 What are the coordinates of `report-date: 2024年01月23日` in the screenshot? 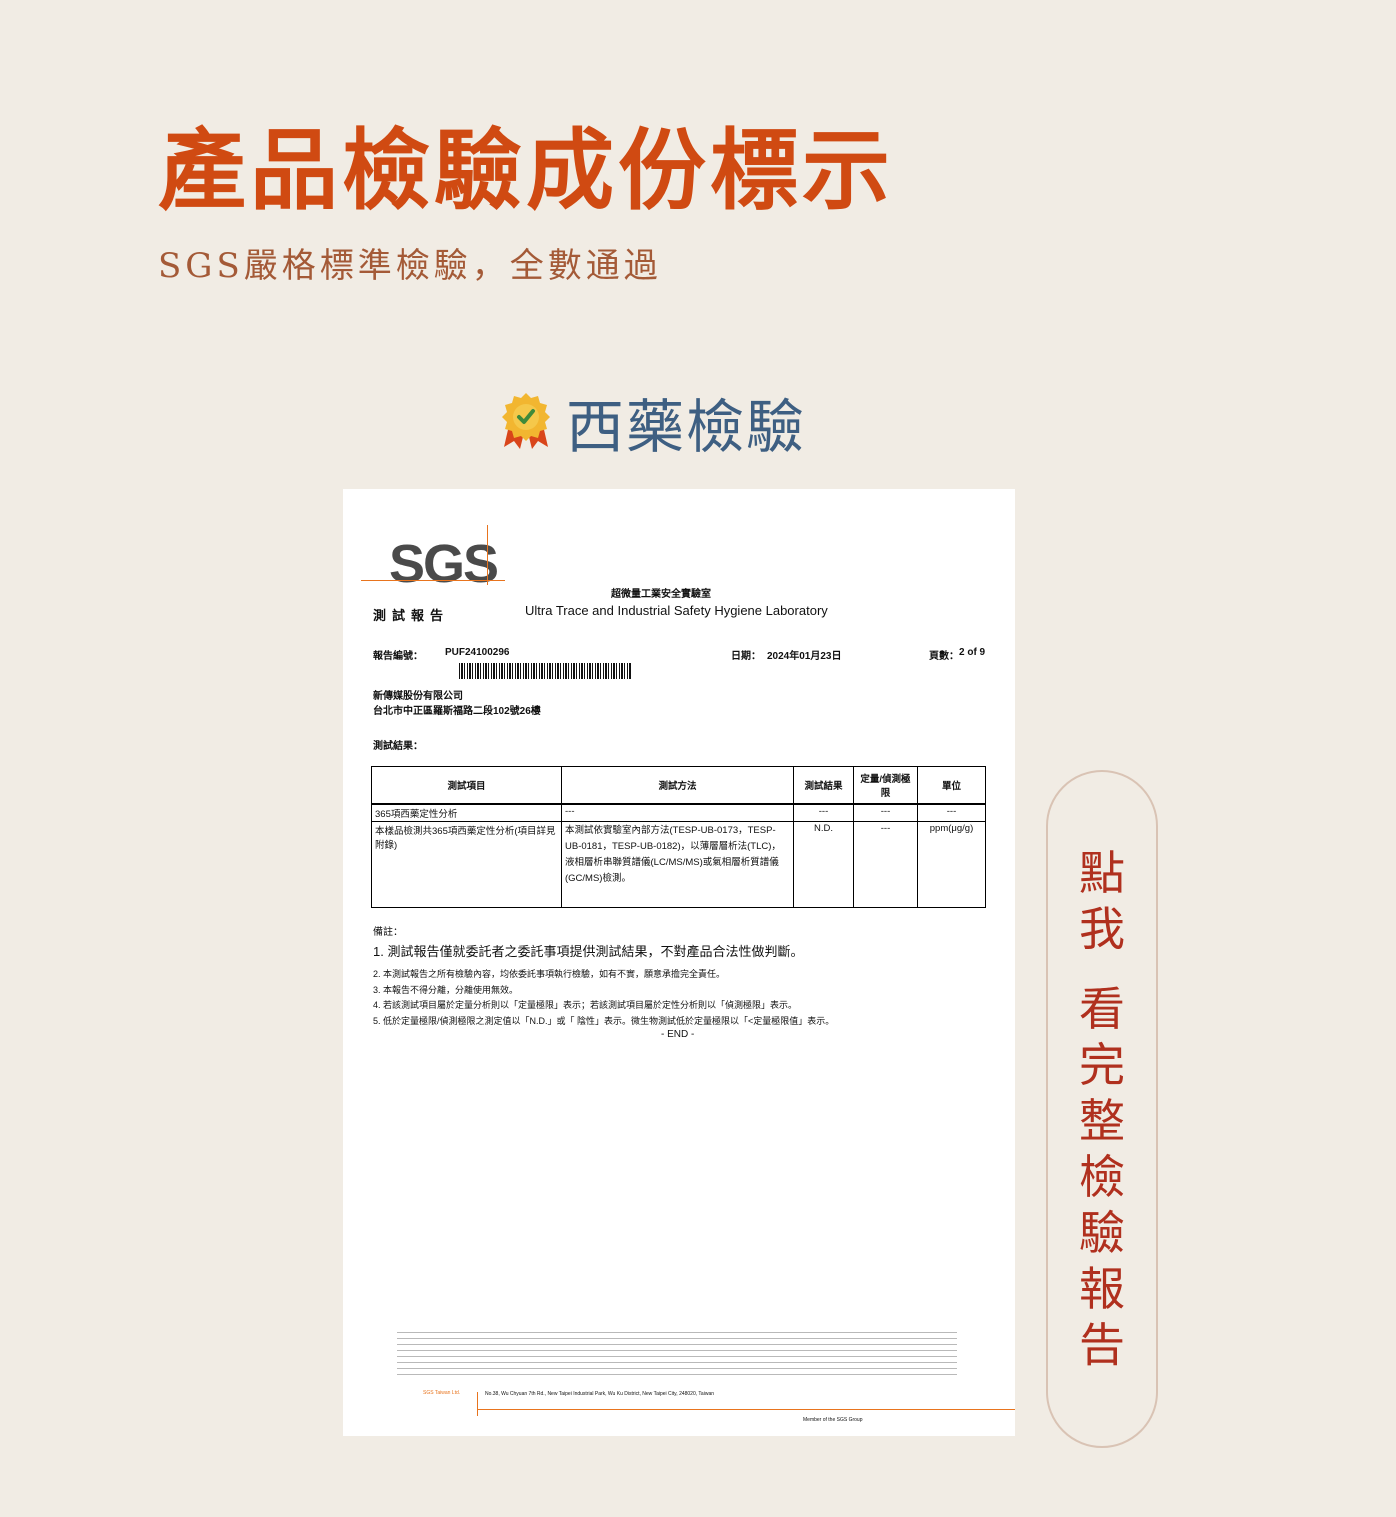 It's located at (804, 656).